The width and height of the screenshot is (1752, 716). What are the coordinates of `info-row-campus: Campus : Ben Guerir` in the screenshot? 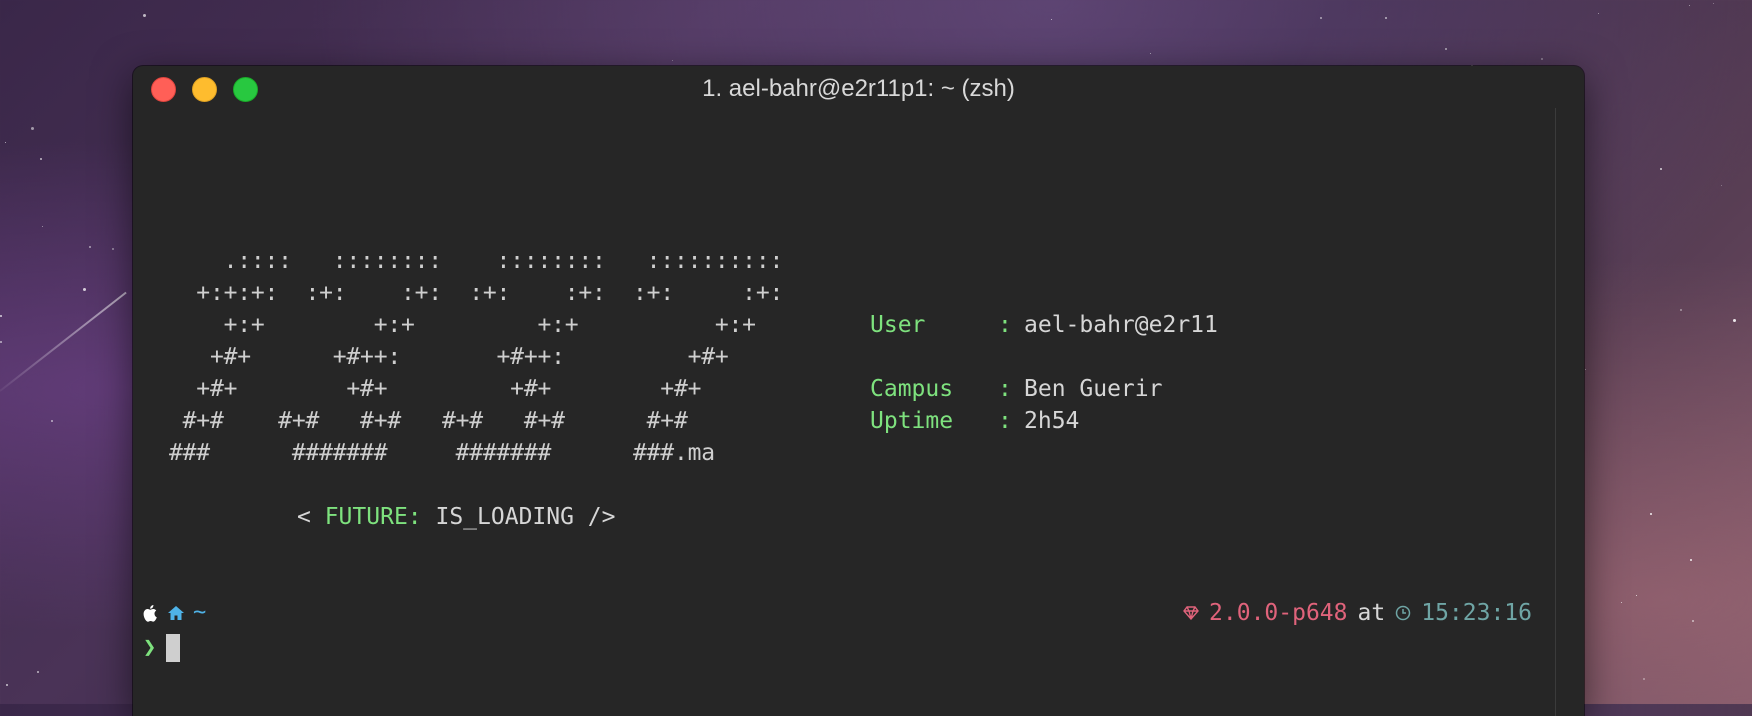 It's located at (1044, 389).